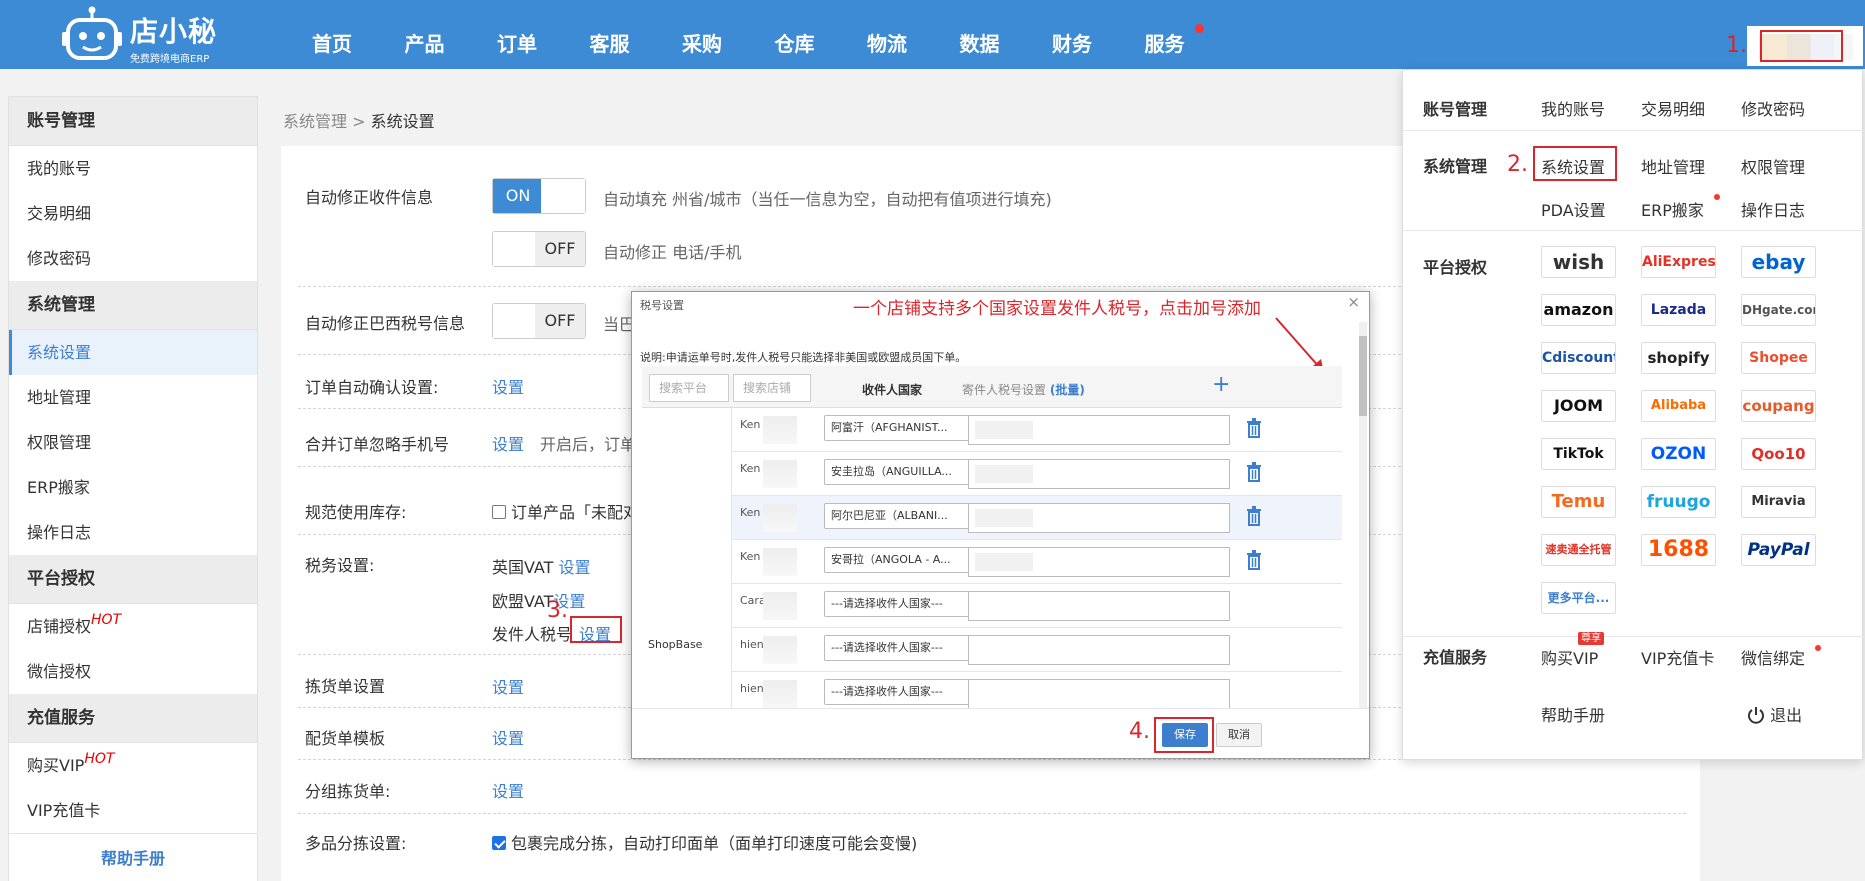  Describe the element at coordinates (499, 512) in the screenshot. I see `inventory-checkbox` at that location.